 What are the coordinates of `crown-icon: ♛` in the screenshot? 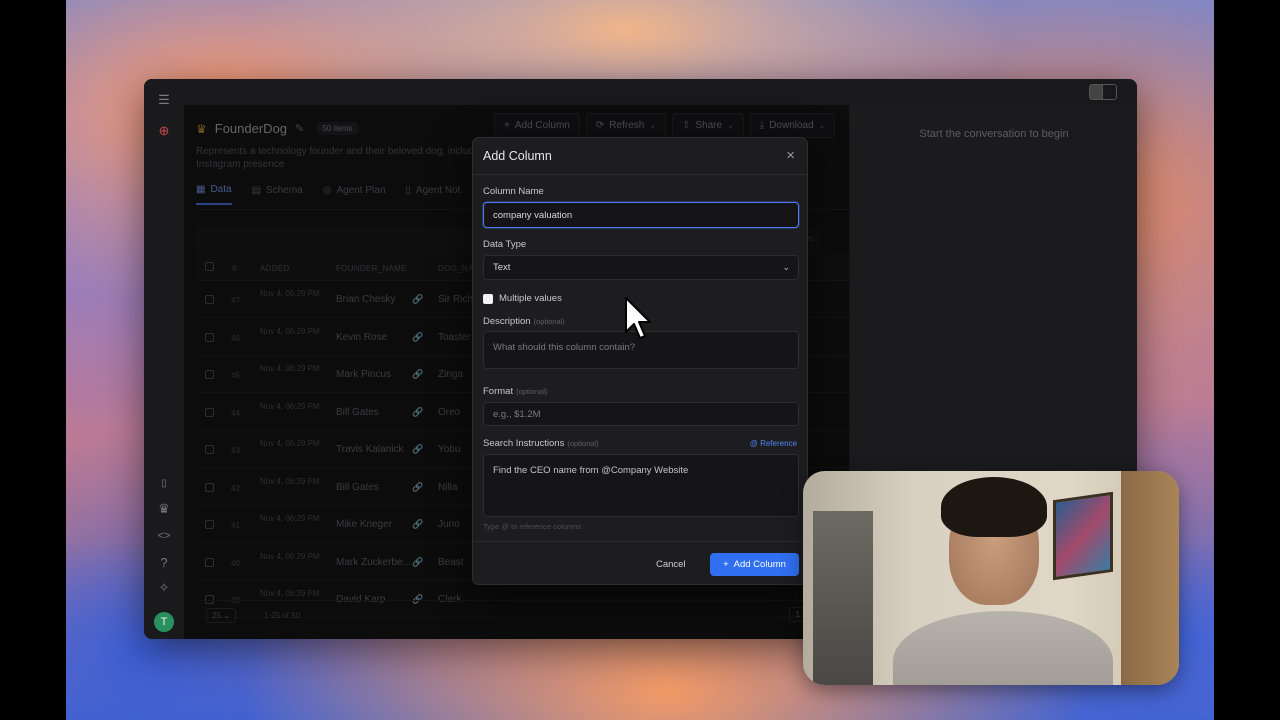 It's located at (164, 509).